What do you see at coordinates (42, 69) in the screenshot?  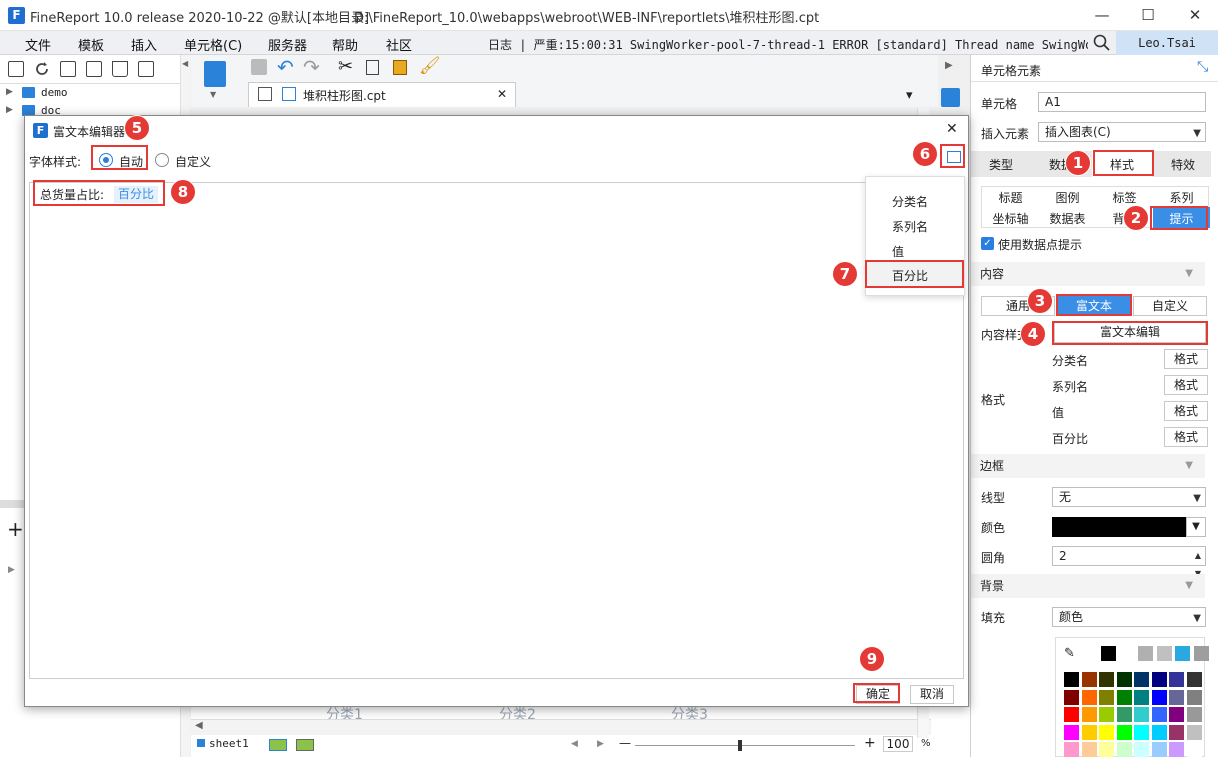 I see `refresh-icon` at bounding box center [42, 69].